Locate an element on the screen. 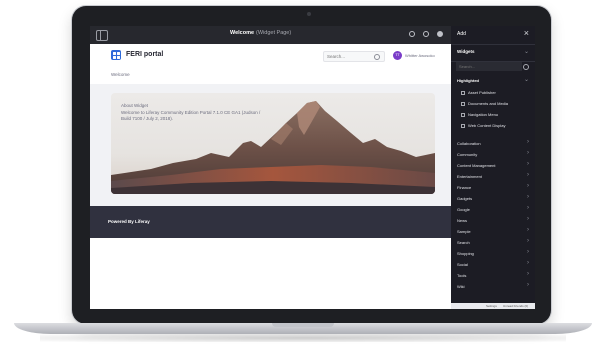 The width and height of the screenshot is (606, 347). settings-link: Settings is located at coordinates (491, 306).